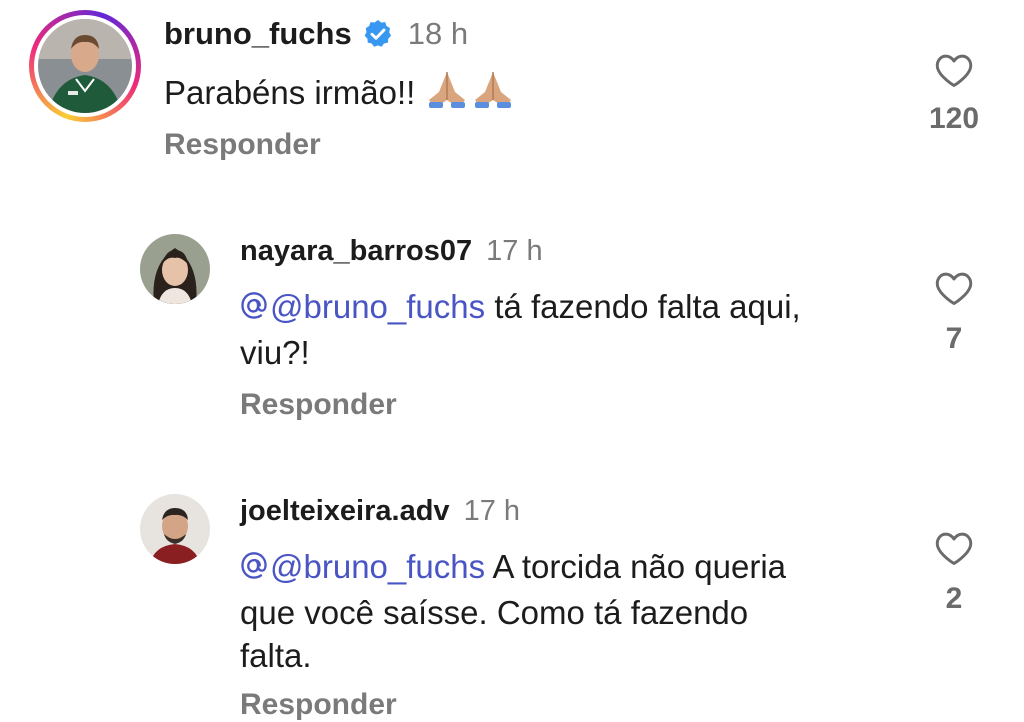  I want to click on like-count: 2, so click(954, 598).